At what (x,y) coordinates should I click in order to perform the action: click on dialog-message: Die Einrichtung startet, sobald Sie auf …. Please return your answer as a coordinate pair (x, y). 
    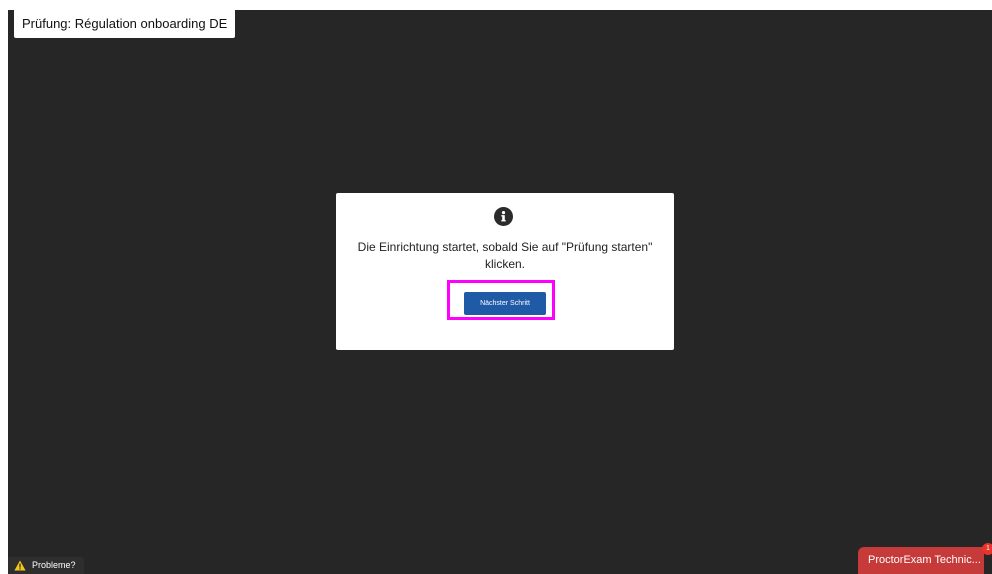
    Looking at the image, I should click on (505, 255).